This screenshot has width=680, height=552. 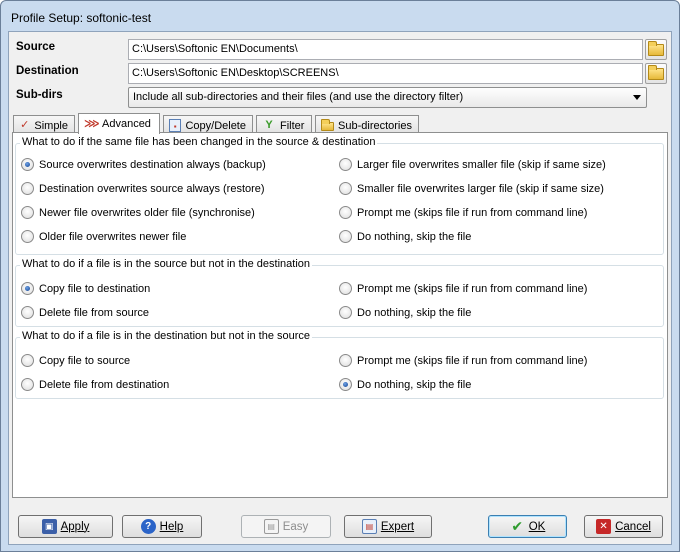 I want to click on tab-simple: ✓ Simple, so click(x=44, y=124).